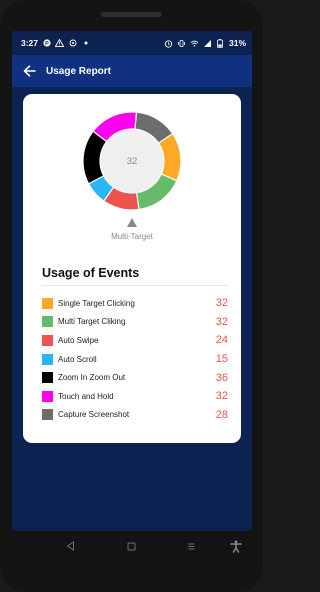  Describe the element at coordinates (194, 43) in the screenshot. I see `wifi-icon` at that location.